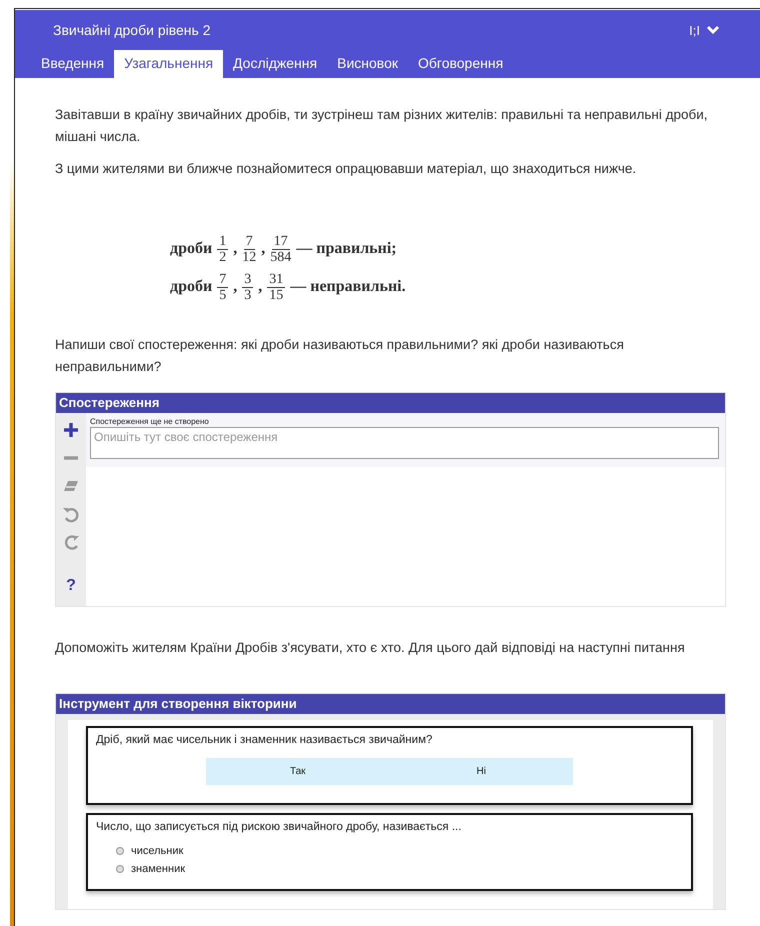 The height and width of the screenshot is (926, 760). I want to click on question-prompt: Напиши свої спостереження: які дроби називаються правильними? які дроби називаються неправильними?, so click(340, 356).